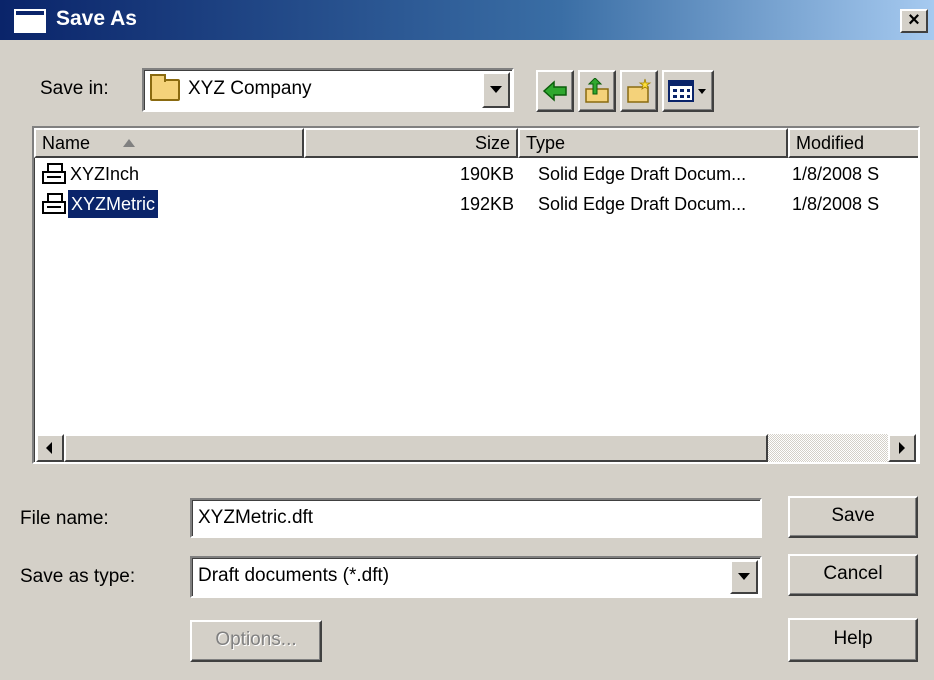 Image resolution: width=934 pixels, height=680 pixels. Describe the element at coordinates (64, 518) in the screenshot. I see `file-name-label: File name:` at that location.